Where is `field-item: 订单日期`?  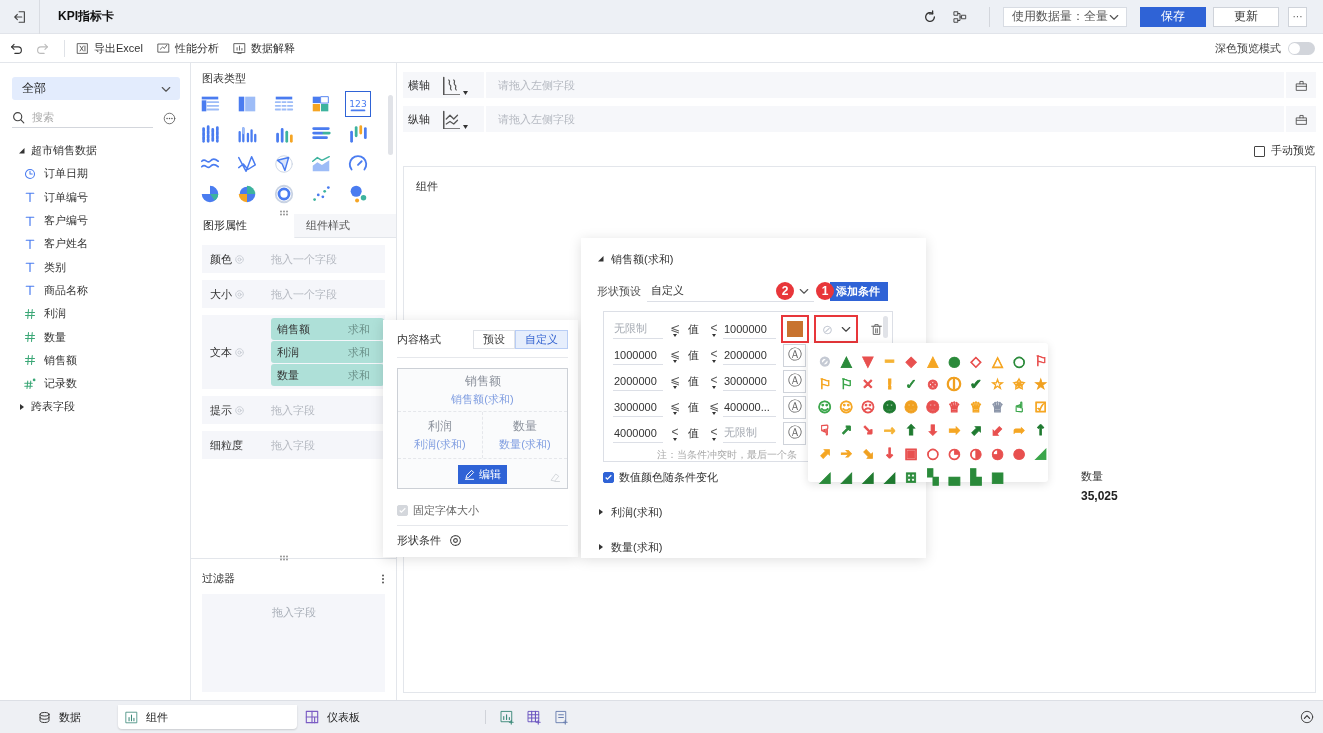
field-item: 订单日期 is located at coordinates (66, 174).